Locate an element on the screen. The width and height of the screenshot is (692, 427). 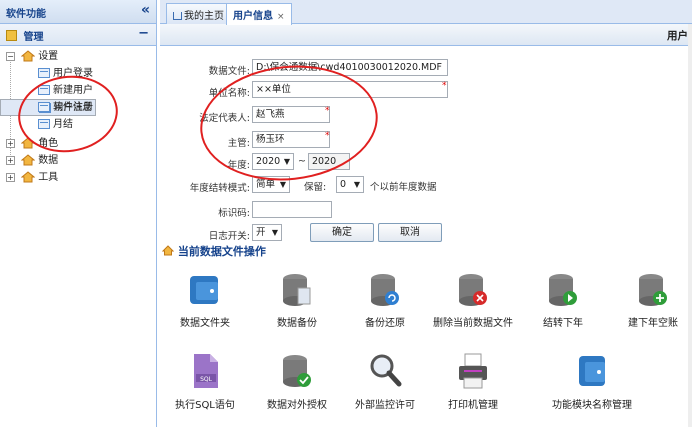
year-label: 年度: is located at coordinates (238, 165).